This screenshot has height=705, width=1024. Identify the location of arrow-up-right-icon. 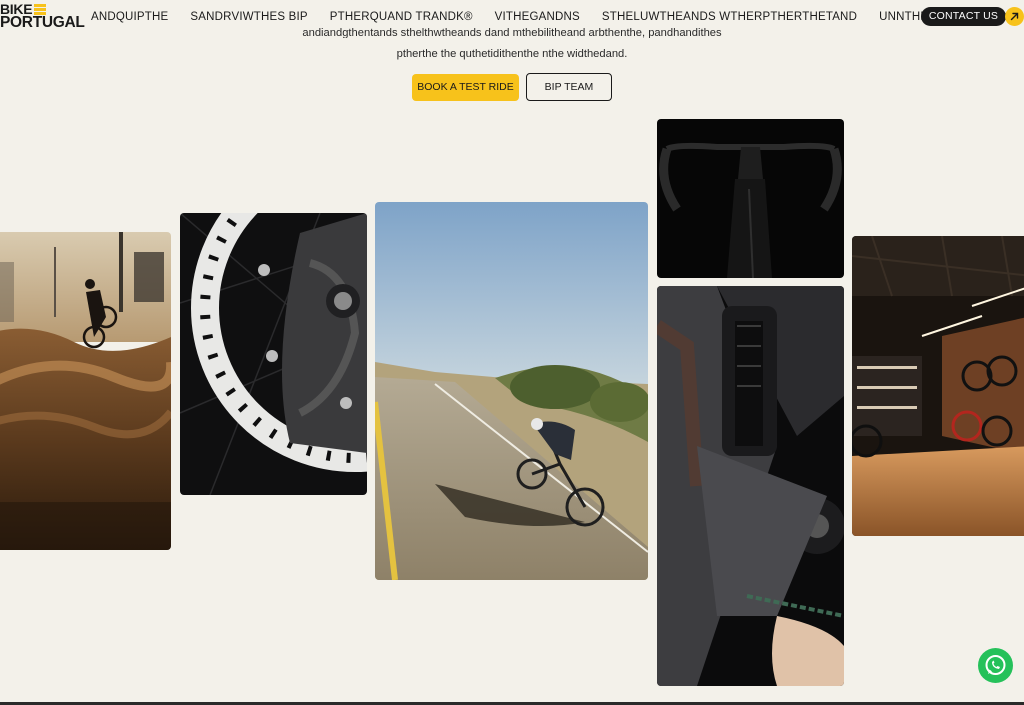
(1014, 16).